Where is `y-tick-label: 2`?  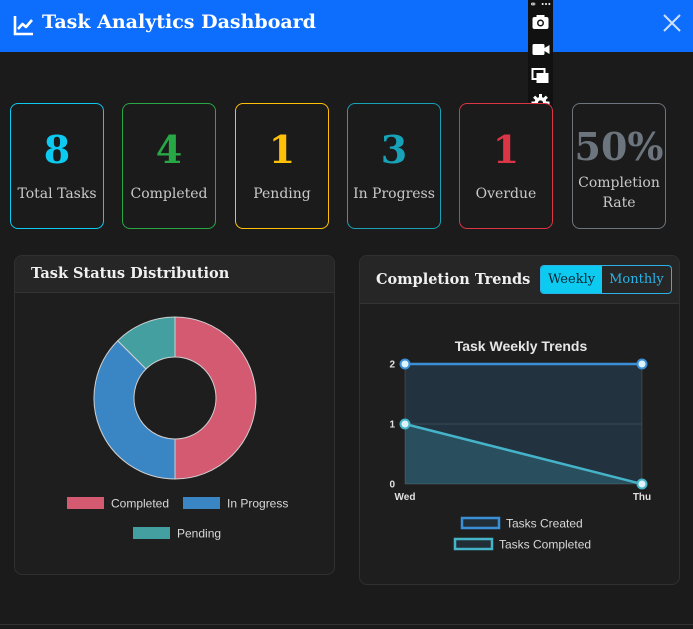 y-tick-label: 2 is located at coordinates (392, 365).